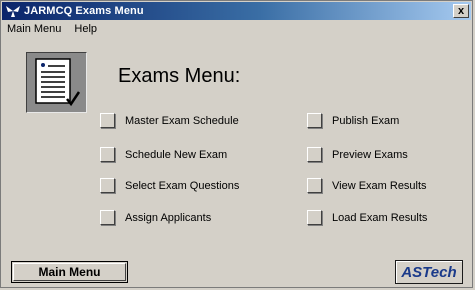 This screenshot has width=475, height=290. I want to click on master-exam-schedule-button, so click(107, 120).